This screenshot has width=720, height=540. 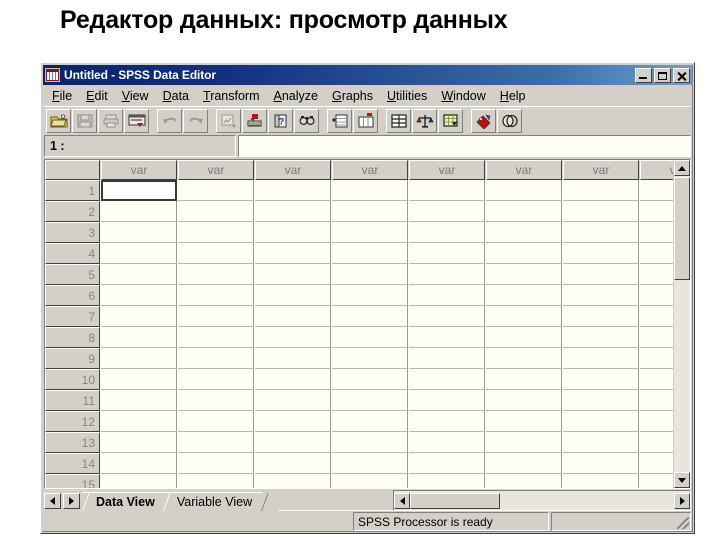 I want to click on column-header-var-1: var, so click(x=139, y=170).